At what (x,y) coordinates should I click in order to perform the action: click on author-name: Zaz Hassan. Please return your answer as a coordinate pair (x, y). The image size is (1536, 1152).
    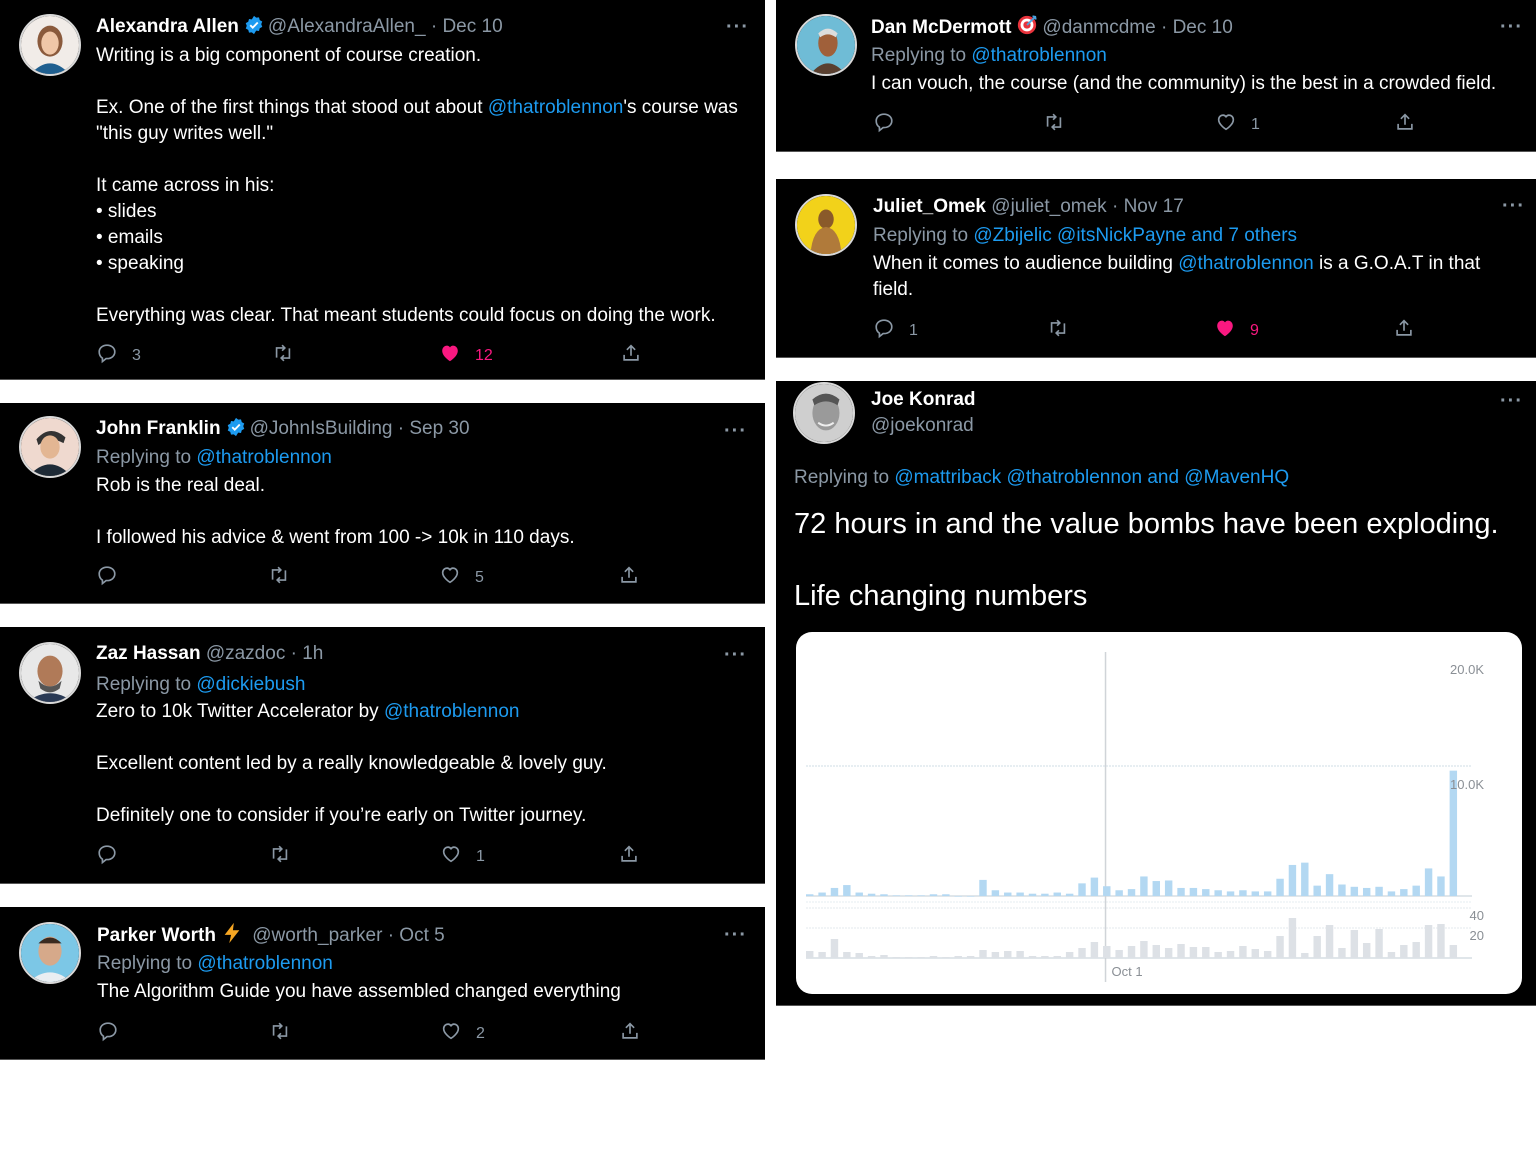
    Looking at the image, I should click on (148, 653).